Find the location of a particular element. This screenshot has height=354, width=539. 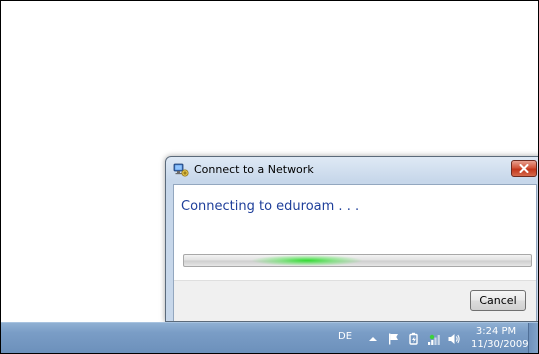

connection-status-heading: Connecting to eduroam . . . is located at coordinates (270, 206).